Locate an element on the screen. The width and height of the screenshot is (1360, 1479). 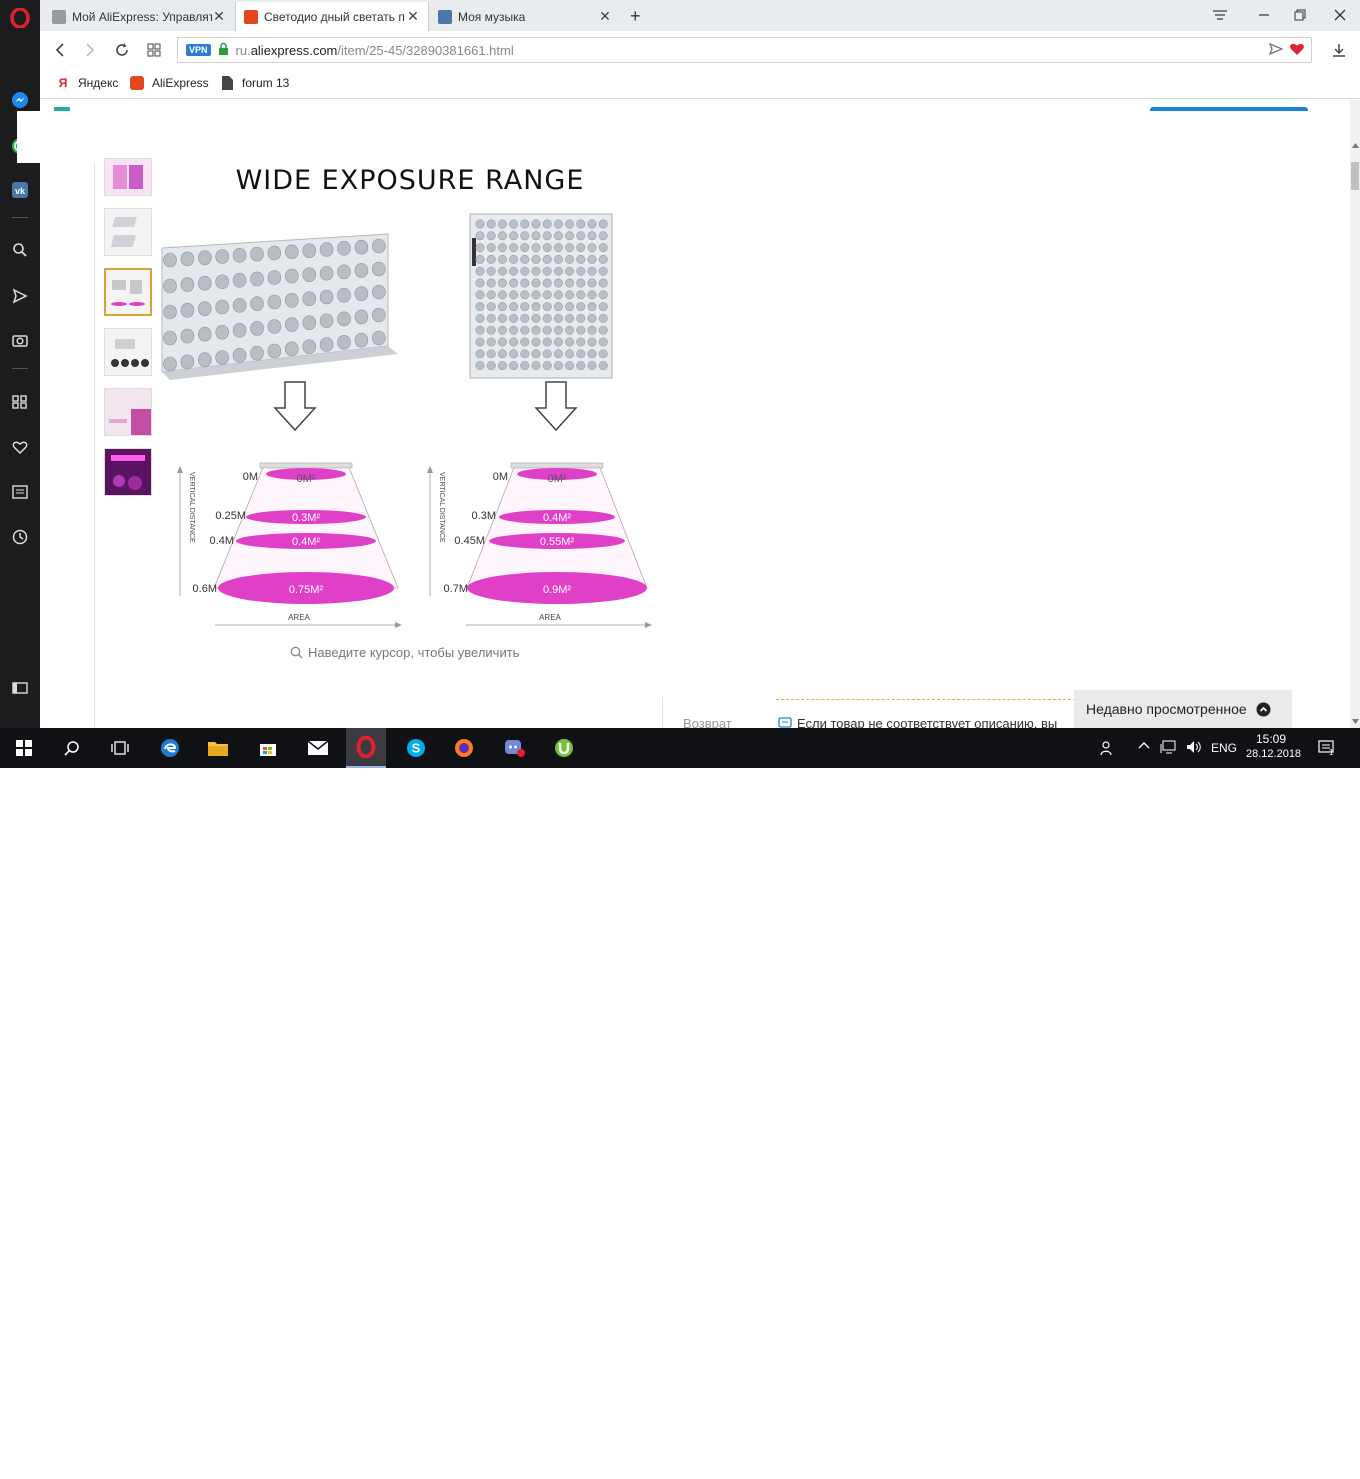
bookmark-label: Яндекс is located at coordinates (98, 83).